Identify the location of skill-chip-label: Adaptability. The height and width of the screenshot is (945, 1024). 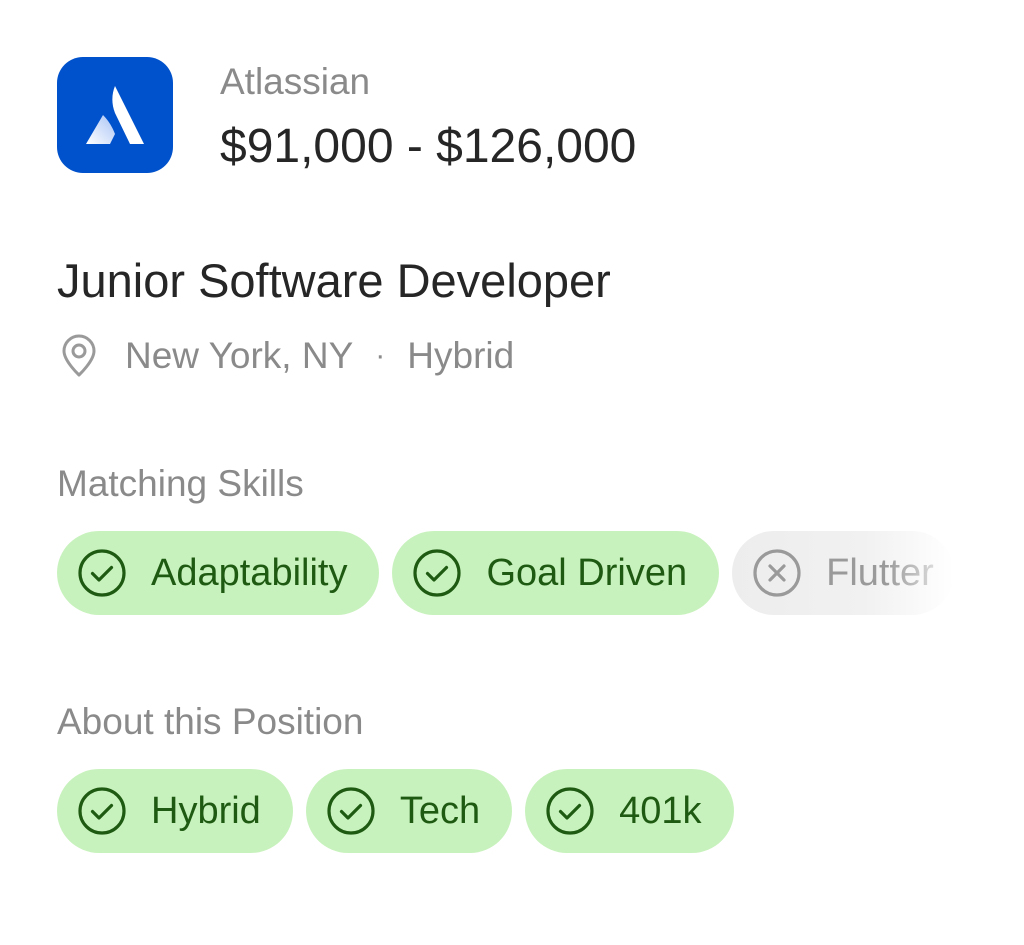
(249, 572).